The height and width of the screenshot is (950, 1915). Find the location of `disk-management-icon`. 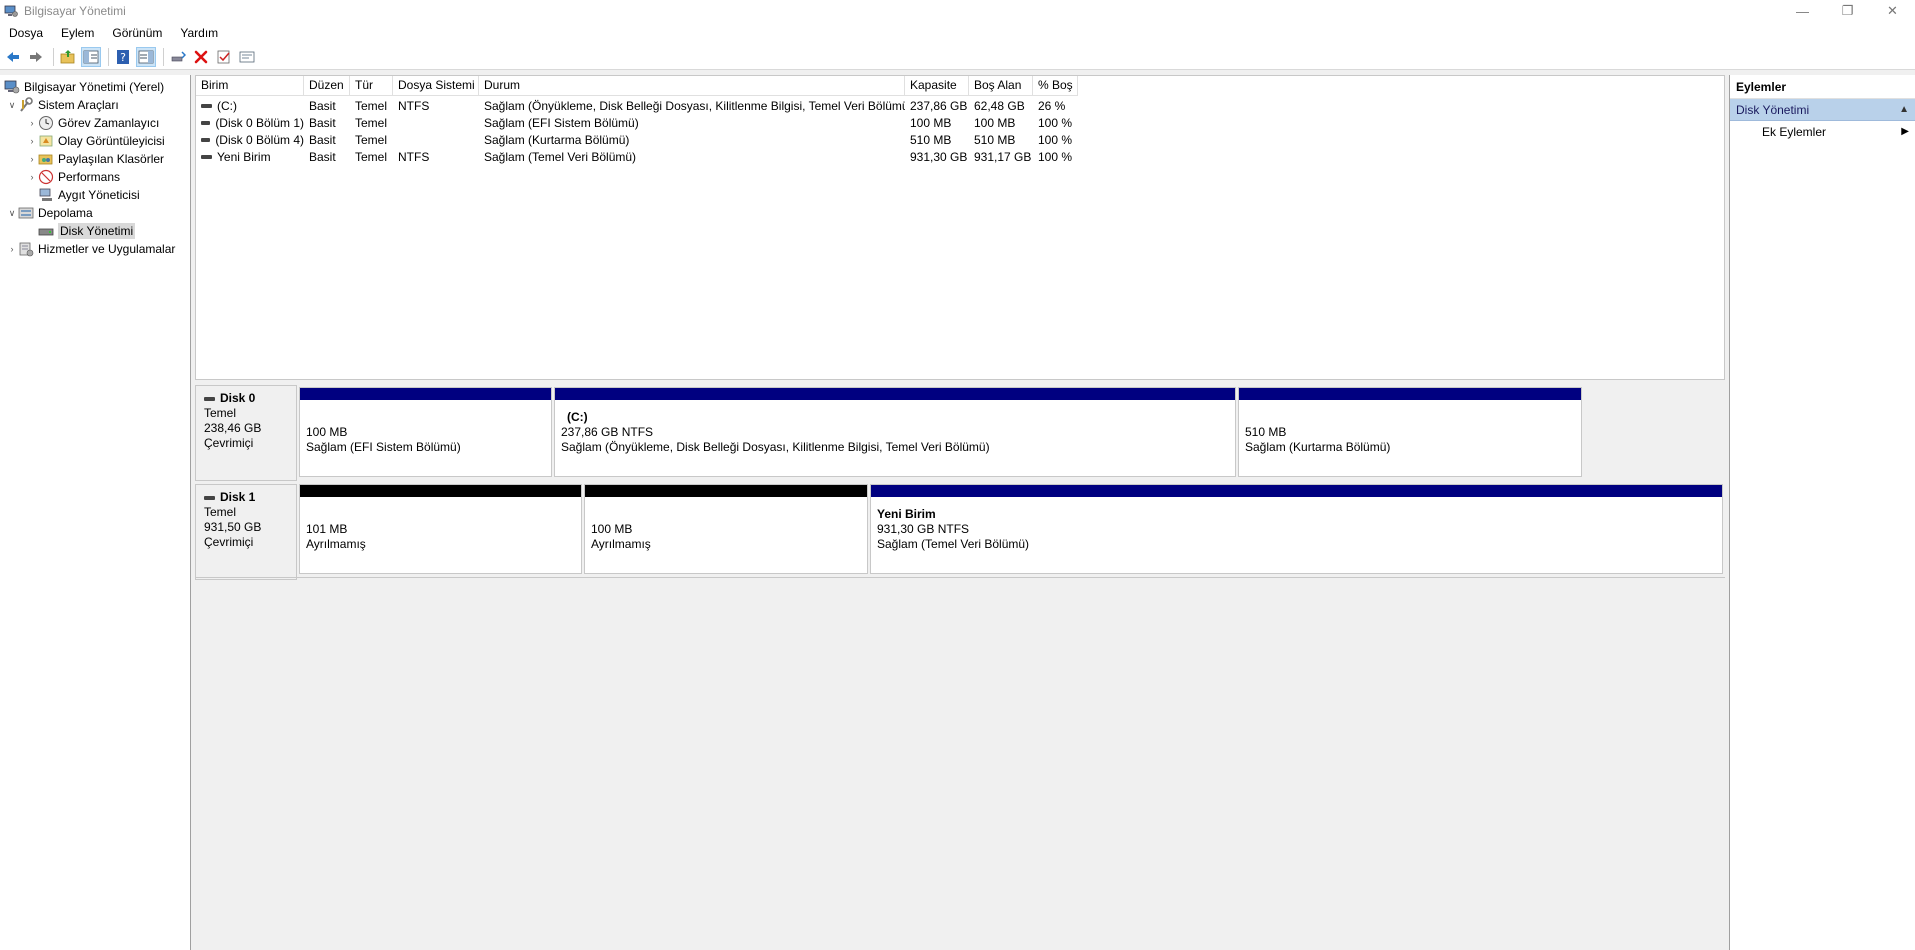

disk-management-icon is located at coordinates (46, 231).